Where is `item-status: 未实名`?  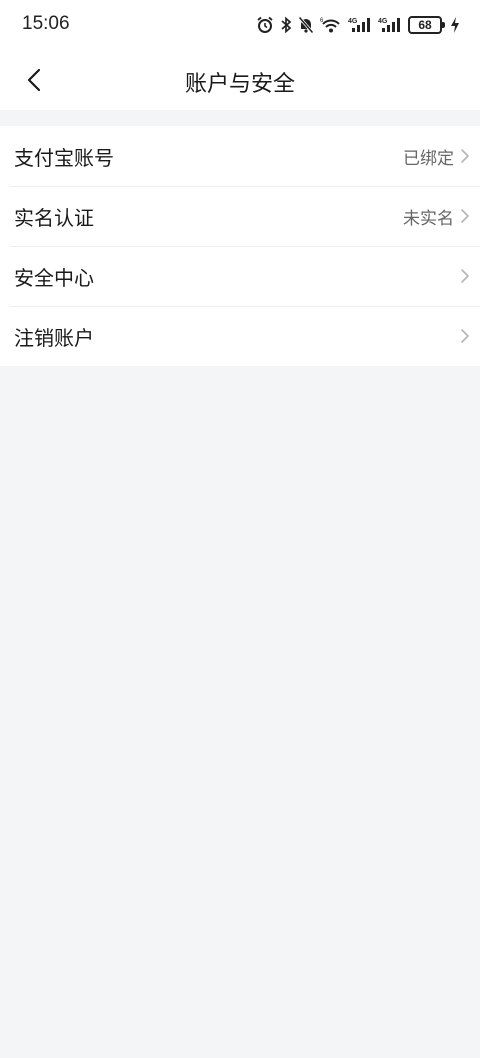
item-status: 未实名 is located at coordinates (428, 218).